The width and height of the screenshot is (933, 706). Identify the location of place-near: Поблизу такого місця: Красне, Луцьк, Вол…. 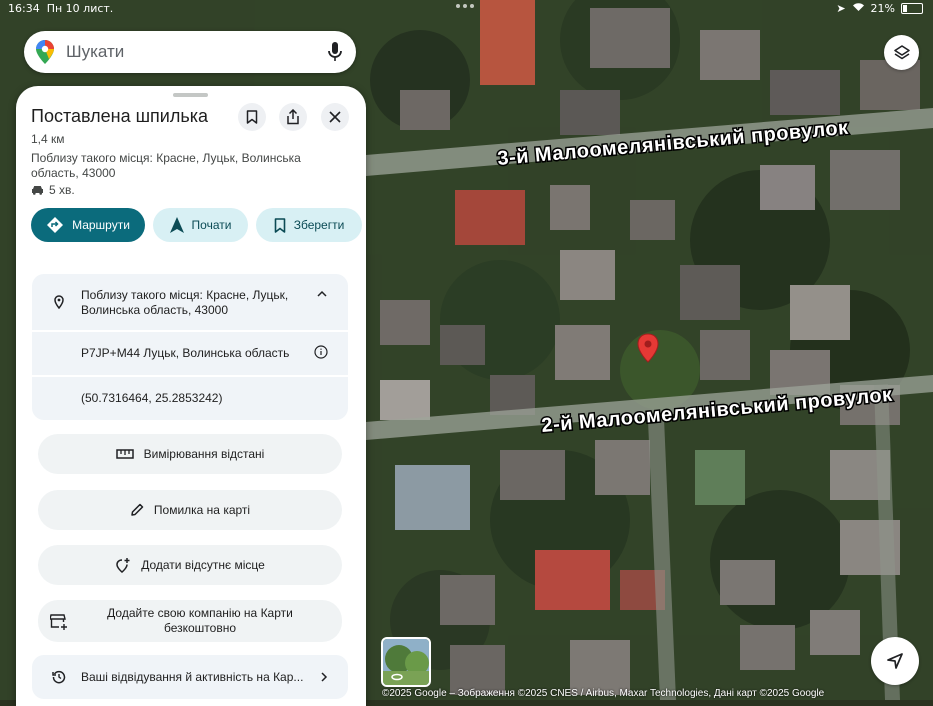
(166, 165).